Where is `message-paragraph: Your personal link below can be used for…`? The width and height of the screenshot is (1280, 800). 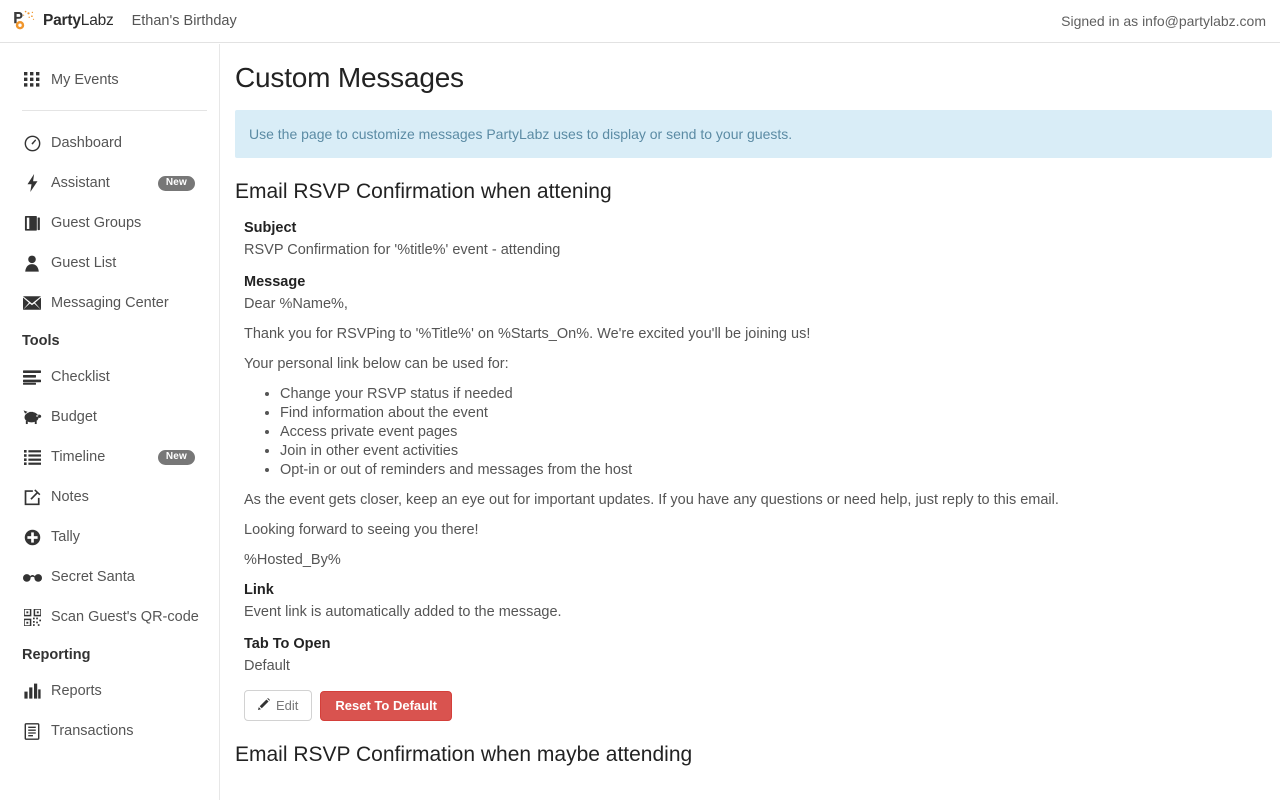 message-paragraph: Your personal link below can be used for… is located at coordinates (376, 364).